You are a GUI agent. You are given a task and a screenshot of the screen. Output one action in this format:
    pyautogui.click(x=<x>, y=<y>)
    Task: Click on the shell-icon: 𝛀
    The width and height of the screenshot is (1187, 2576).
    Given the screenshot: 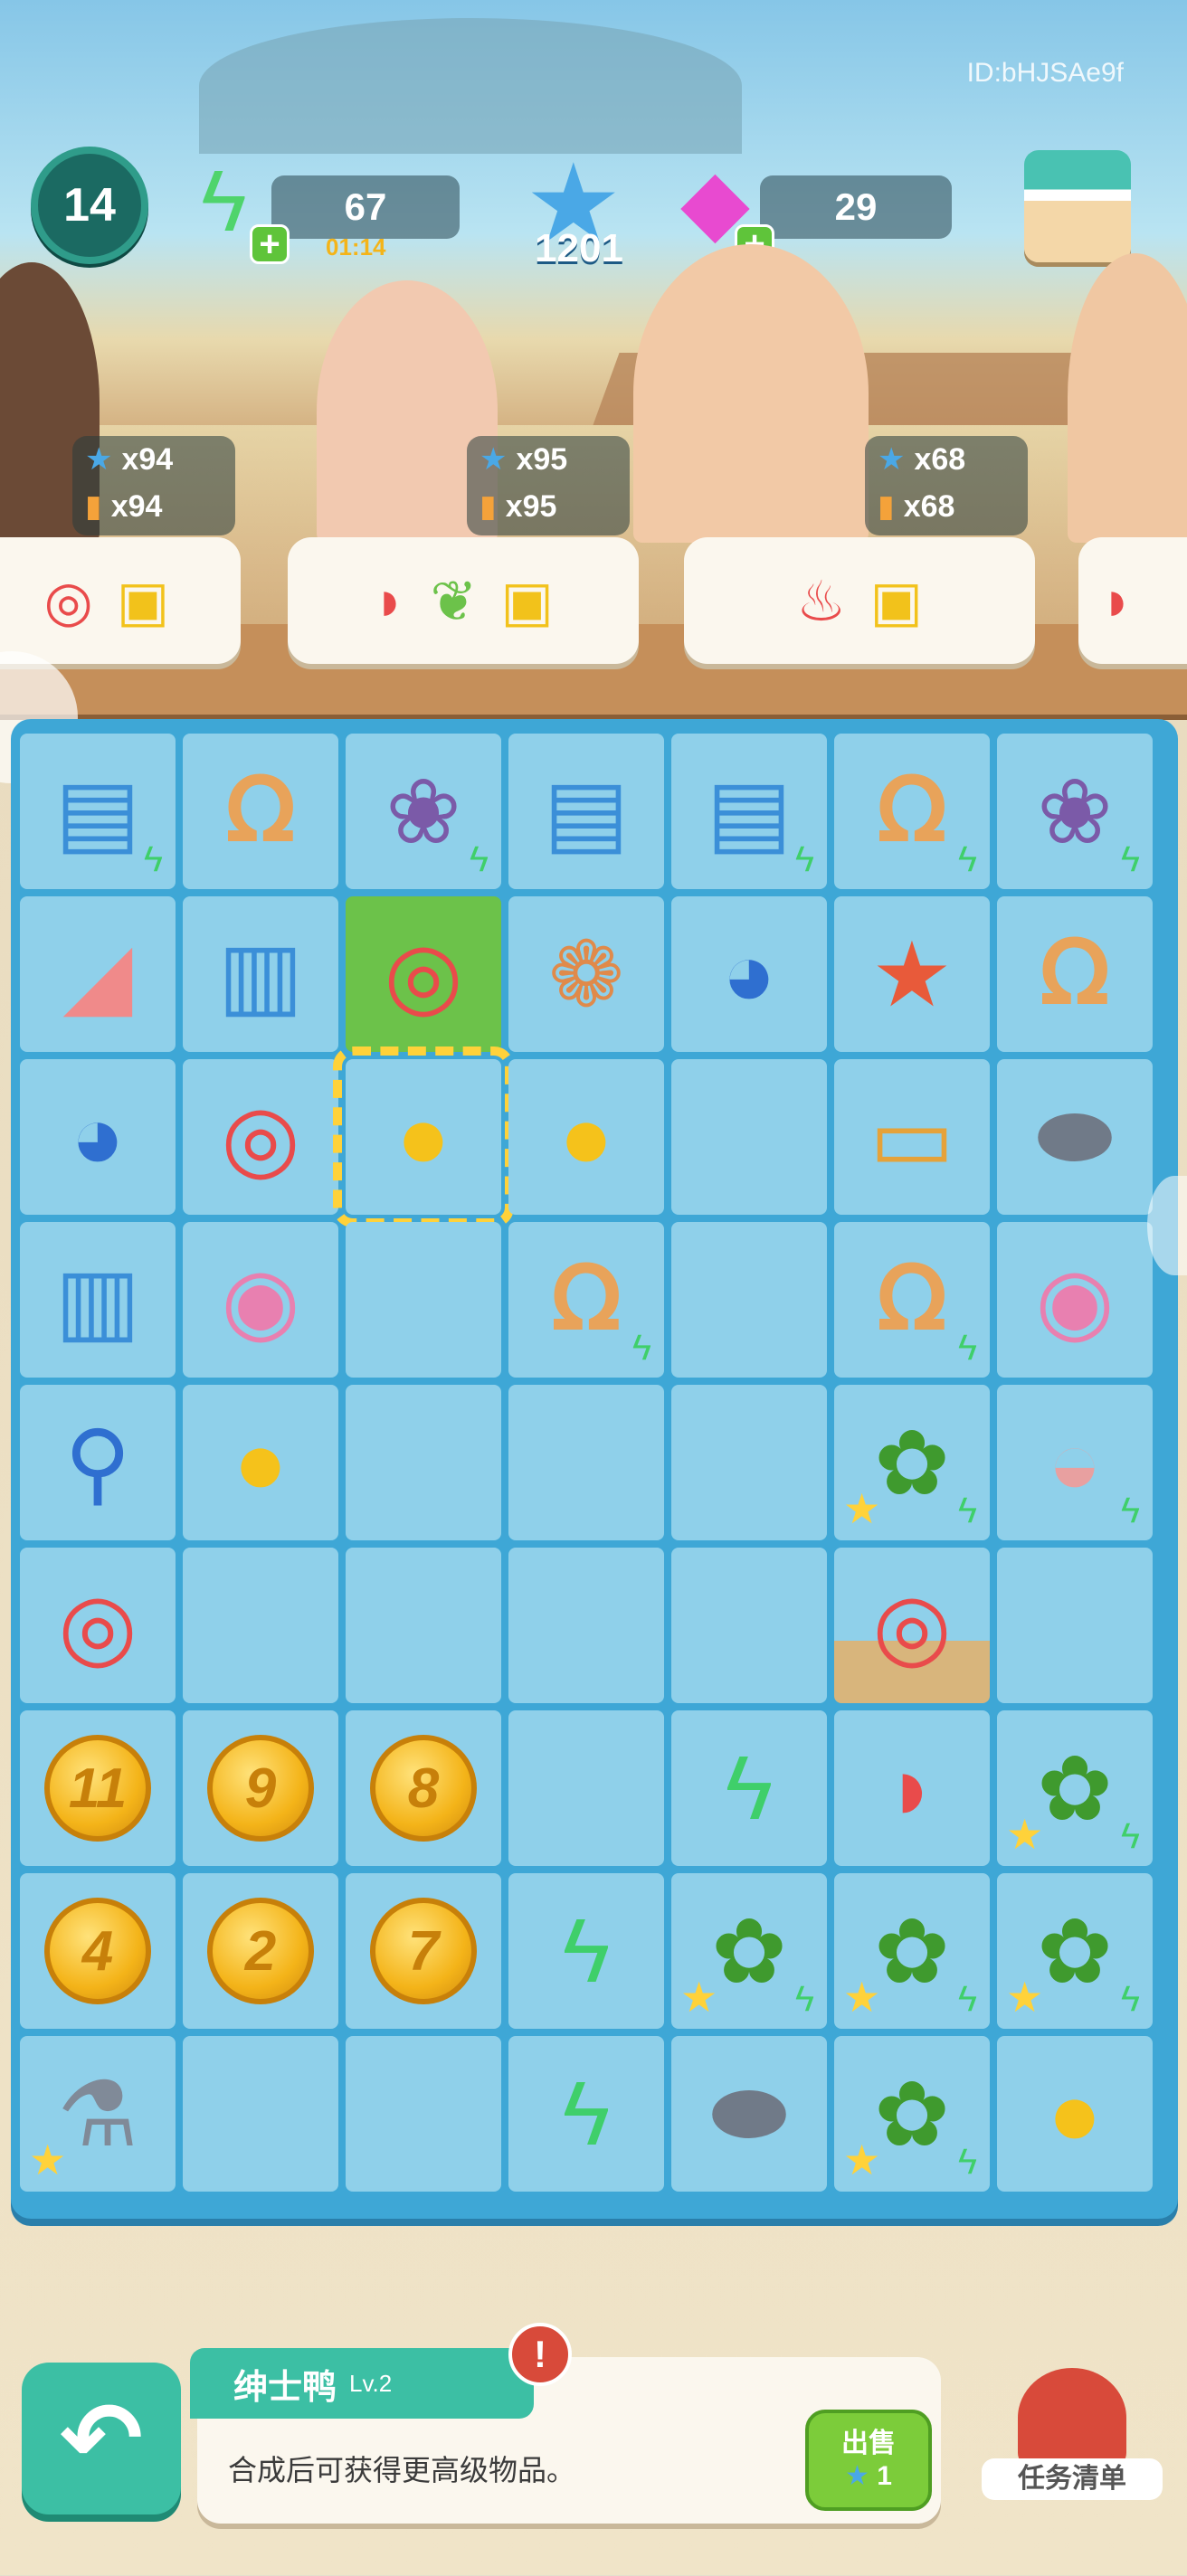 What is the action you would take?
    pyautogui.click(x=1075, y=974)
    